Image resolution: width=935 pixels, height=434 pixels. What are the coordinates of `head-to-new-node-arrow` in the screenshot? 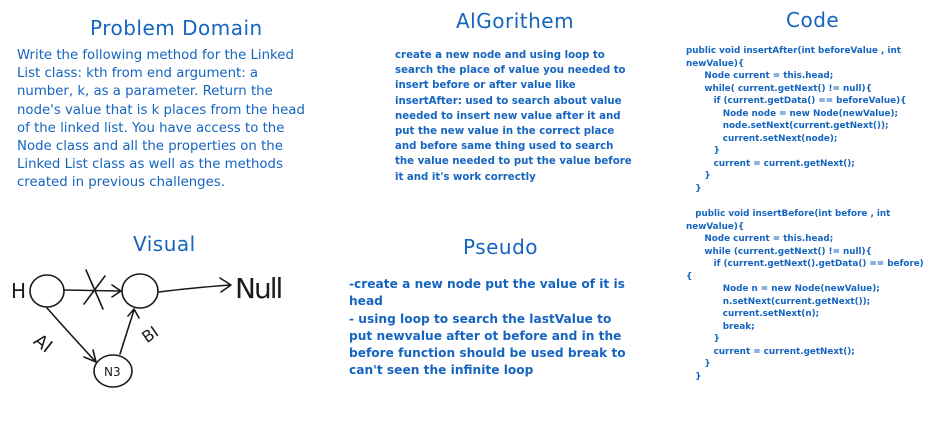 It's located at (71, 335).